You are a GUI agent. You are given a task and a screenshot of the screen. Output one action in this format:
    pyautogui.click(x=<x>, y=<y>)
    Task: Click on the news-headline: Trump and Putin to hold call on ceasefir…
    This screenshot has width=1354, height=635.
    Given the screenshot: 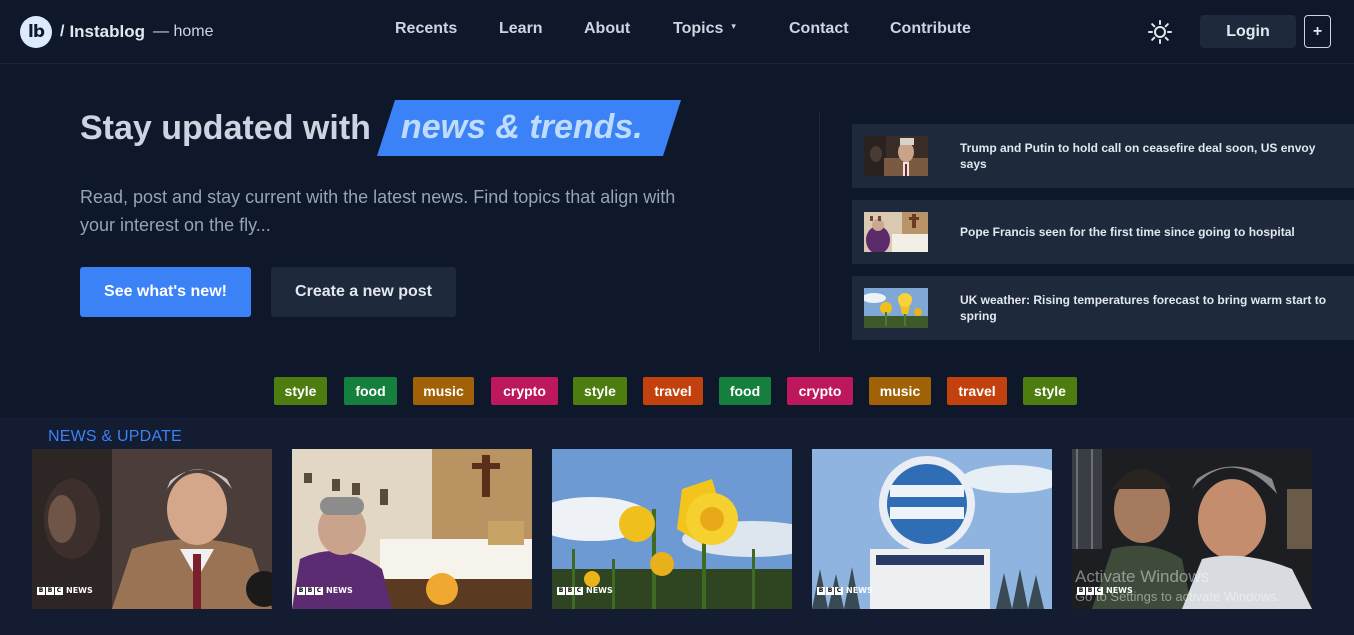 What is the action you would take?
    pyautogui.click(x=1150, y=156)
    